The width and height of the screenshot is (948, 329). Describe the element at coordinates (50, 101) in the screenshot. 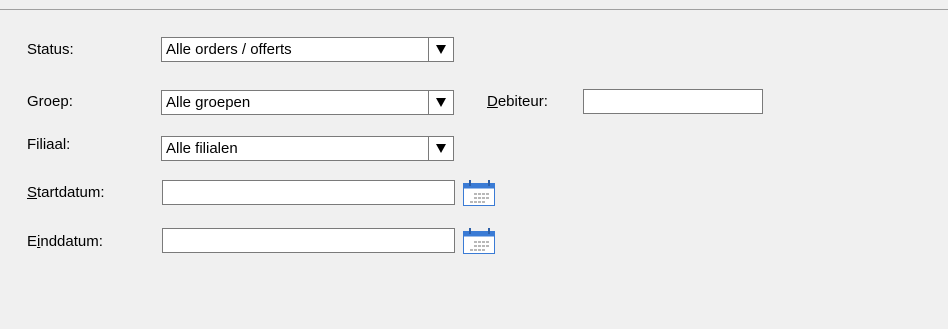

I see `groep-label: Groep:` at that location.